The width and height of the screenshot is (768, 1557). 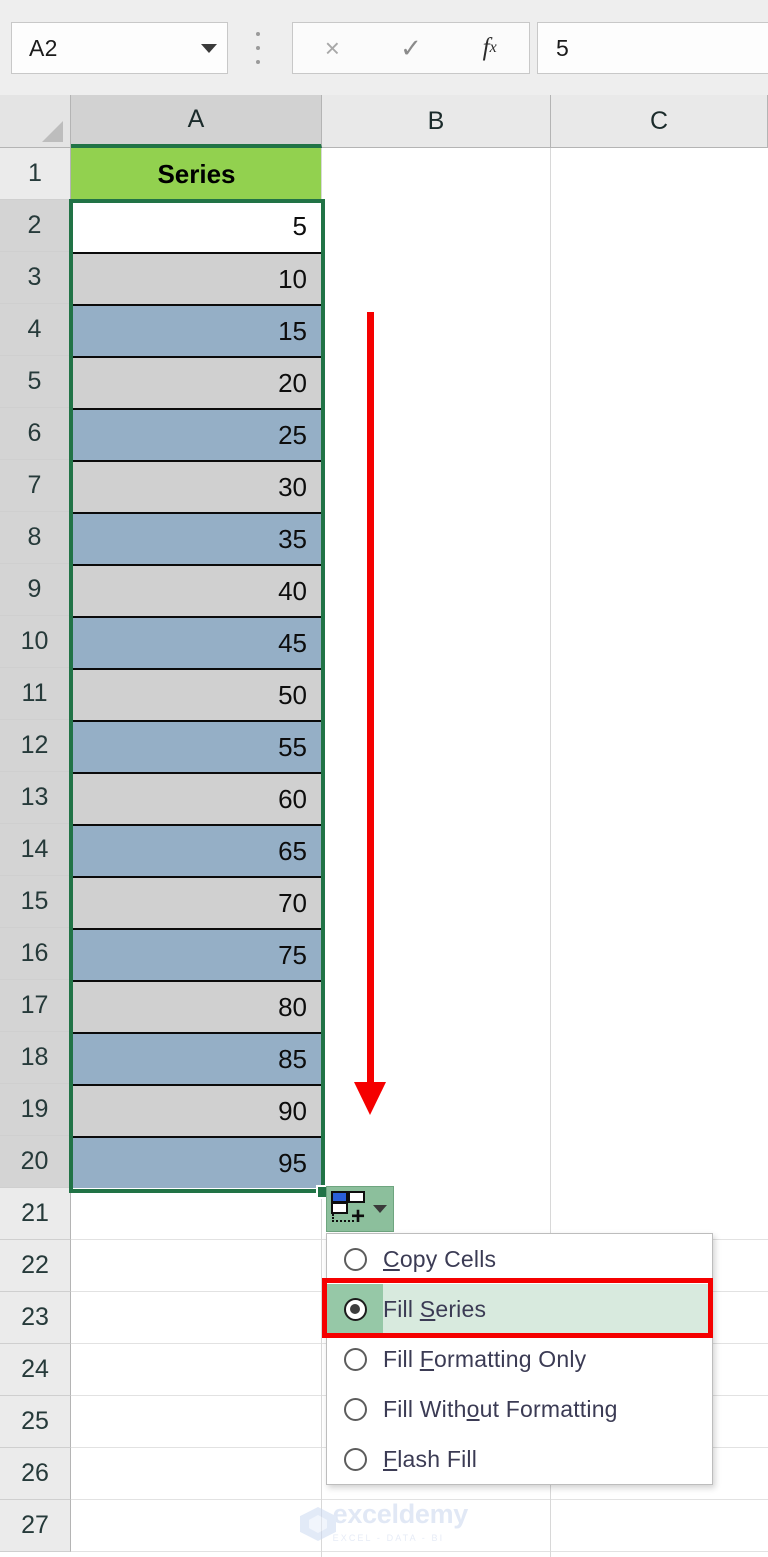 What do you see at coordinates (35, 1318) in the screenshot?
I see `row-header-23: 23` at bounding box center [35, 1318].